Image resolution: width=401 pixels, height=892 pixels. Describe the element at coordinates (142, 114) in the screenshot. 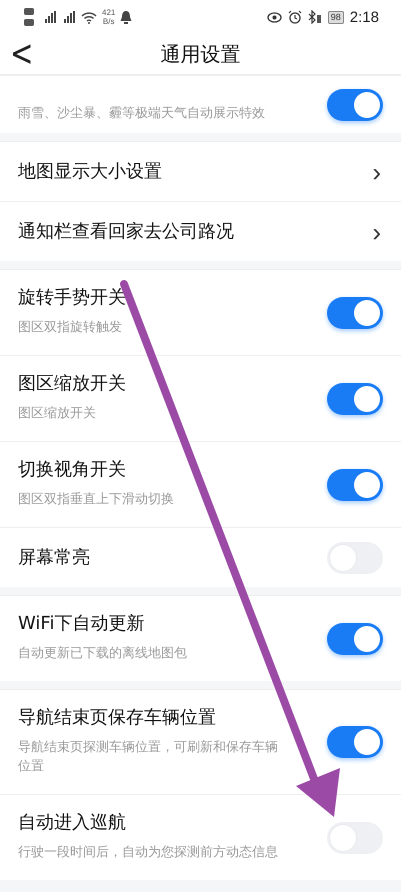

I see `setting-description: 雨雪、沙尘暴、霾等极端天气自动展示特效` at that location.